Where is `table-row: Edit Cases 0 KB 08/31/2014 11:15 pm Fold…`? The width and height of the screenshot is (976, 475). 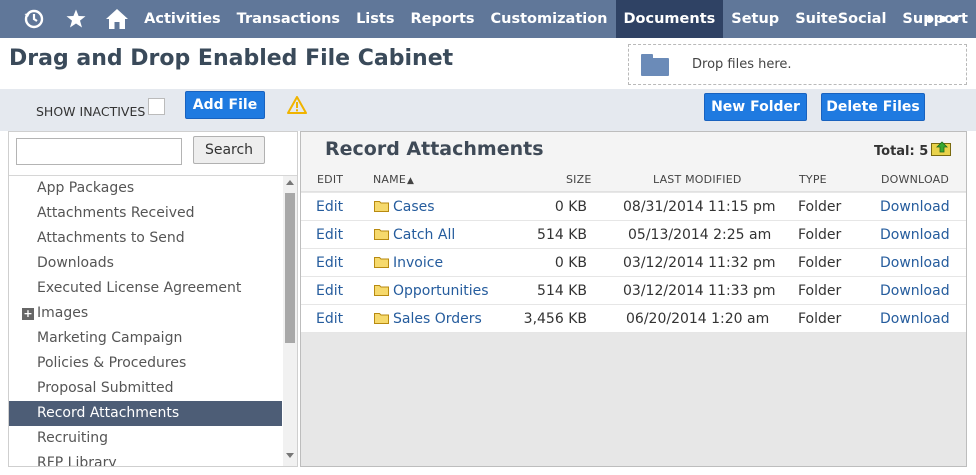 table-row: Edit Cases 0 KB 08/31/2014 11:15 pm Fold… is located at coordinates (633, 207).